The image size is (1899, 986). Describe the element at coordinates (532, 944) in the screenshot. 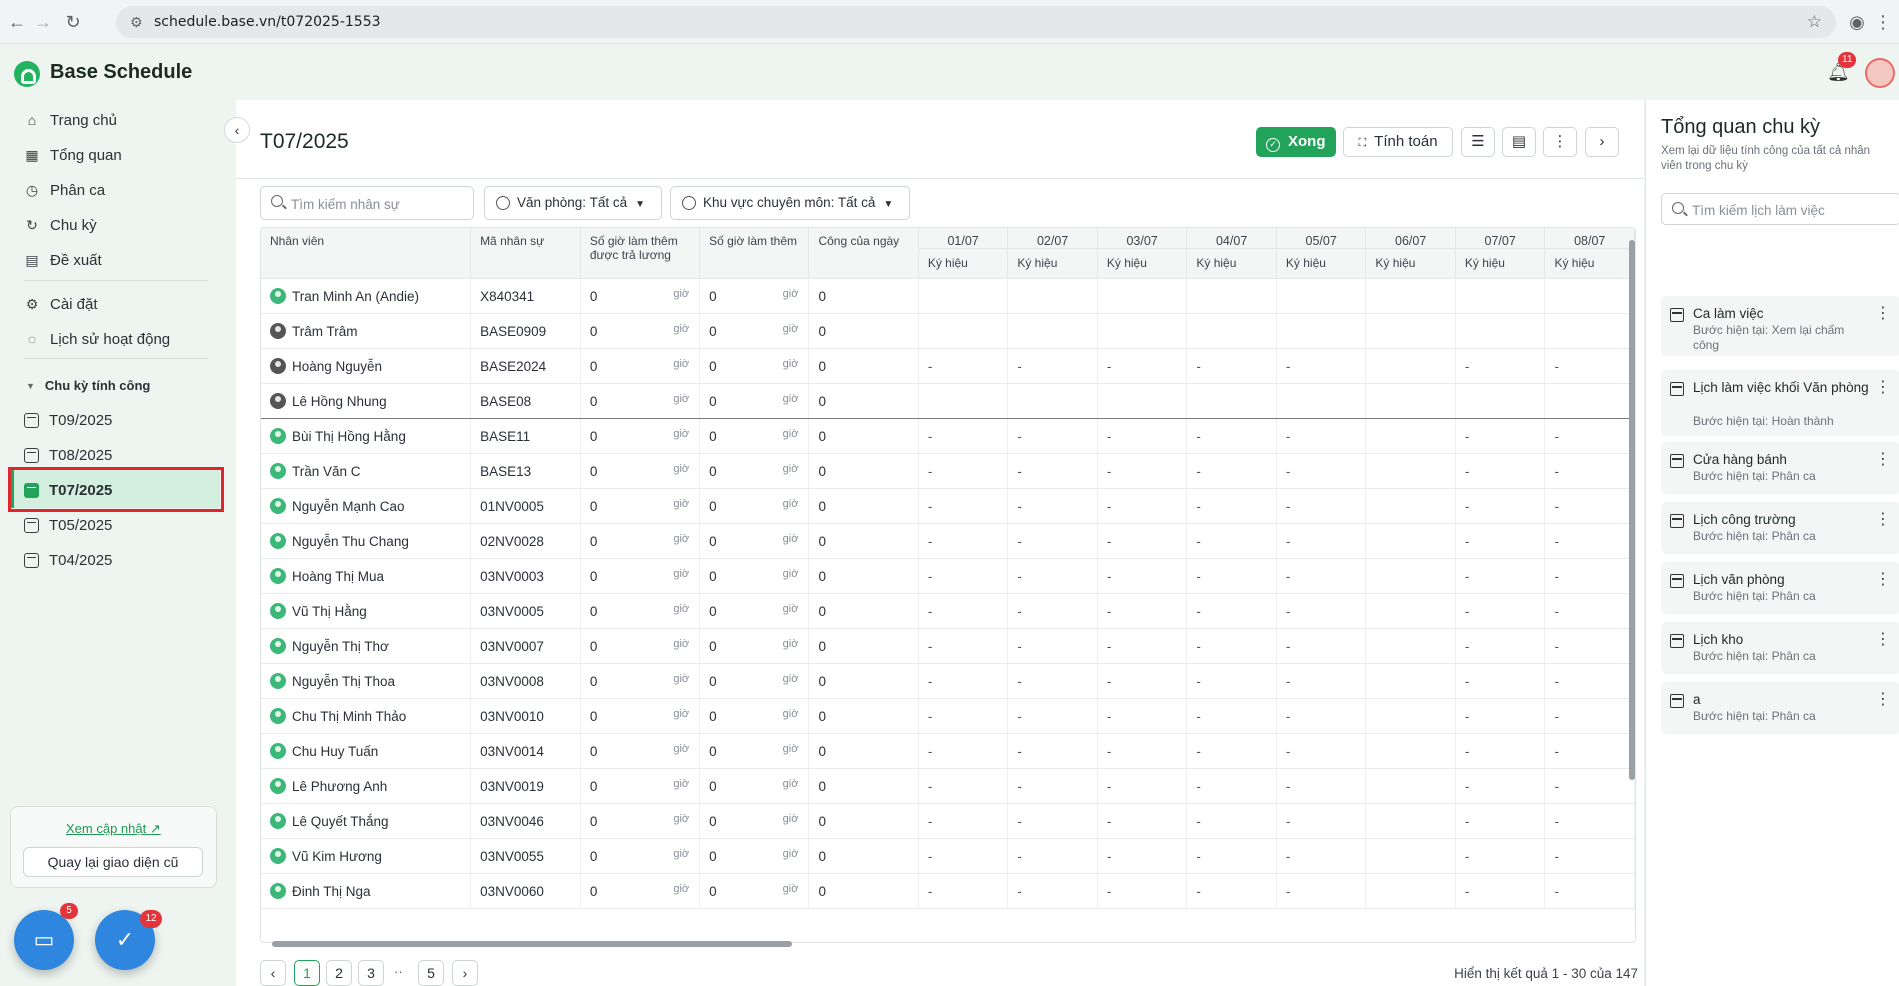

I see `horizontal-scrollbar-thumb` at that location.